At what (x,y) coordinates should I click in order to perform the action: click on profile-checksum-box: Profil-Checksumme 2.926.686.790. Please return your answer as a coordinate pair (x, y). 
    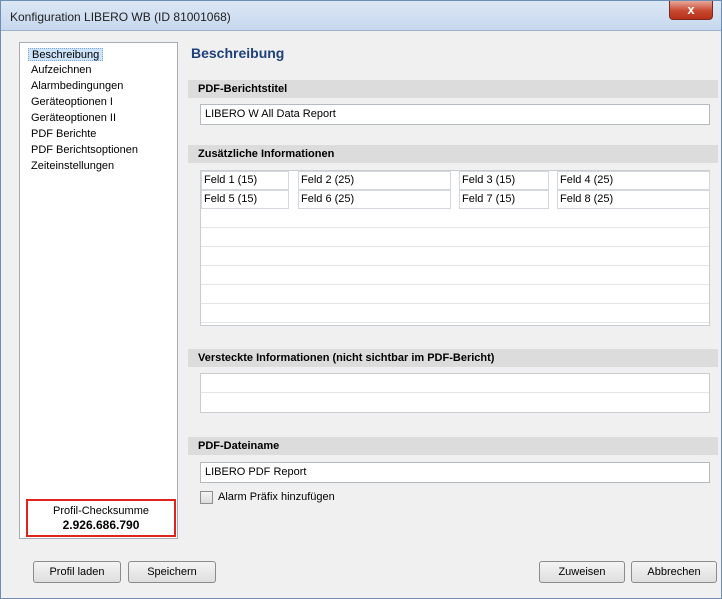
    Looking at the image, I should click on (101, 518).